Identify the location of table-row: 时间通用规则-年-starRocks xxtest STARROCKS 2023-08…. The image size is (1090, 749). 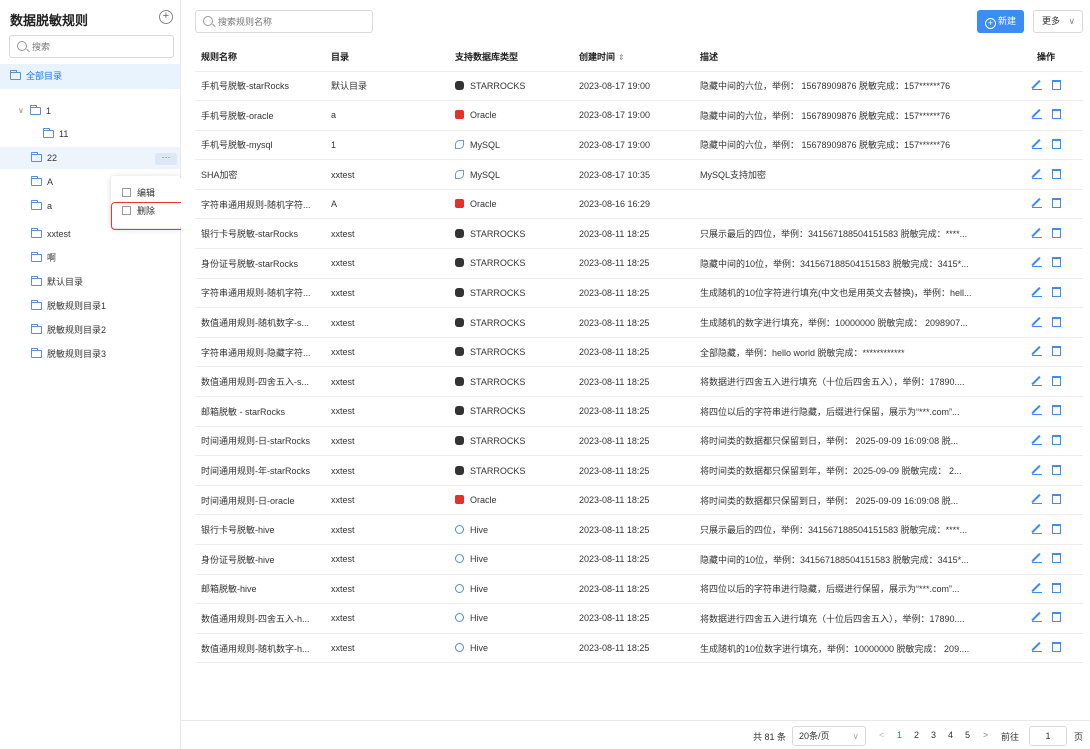
(639, 470).